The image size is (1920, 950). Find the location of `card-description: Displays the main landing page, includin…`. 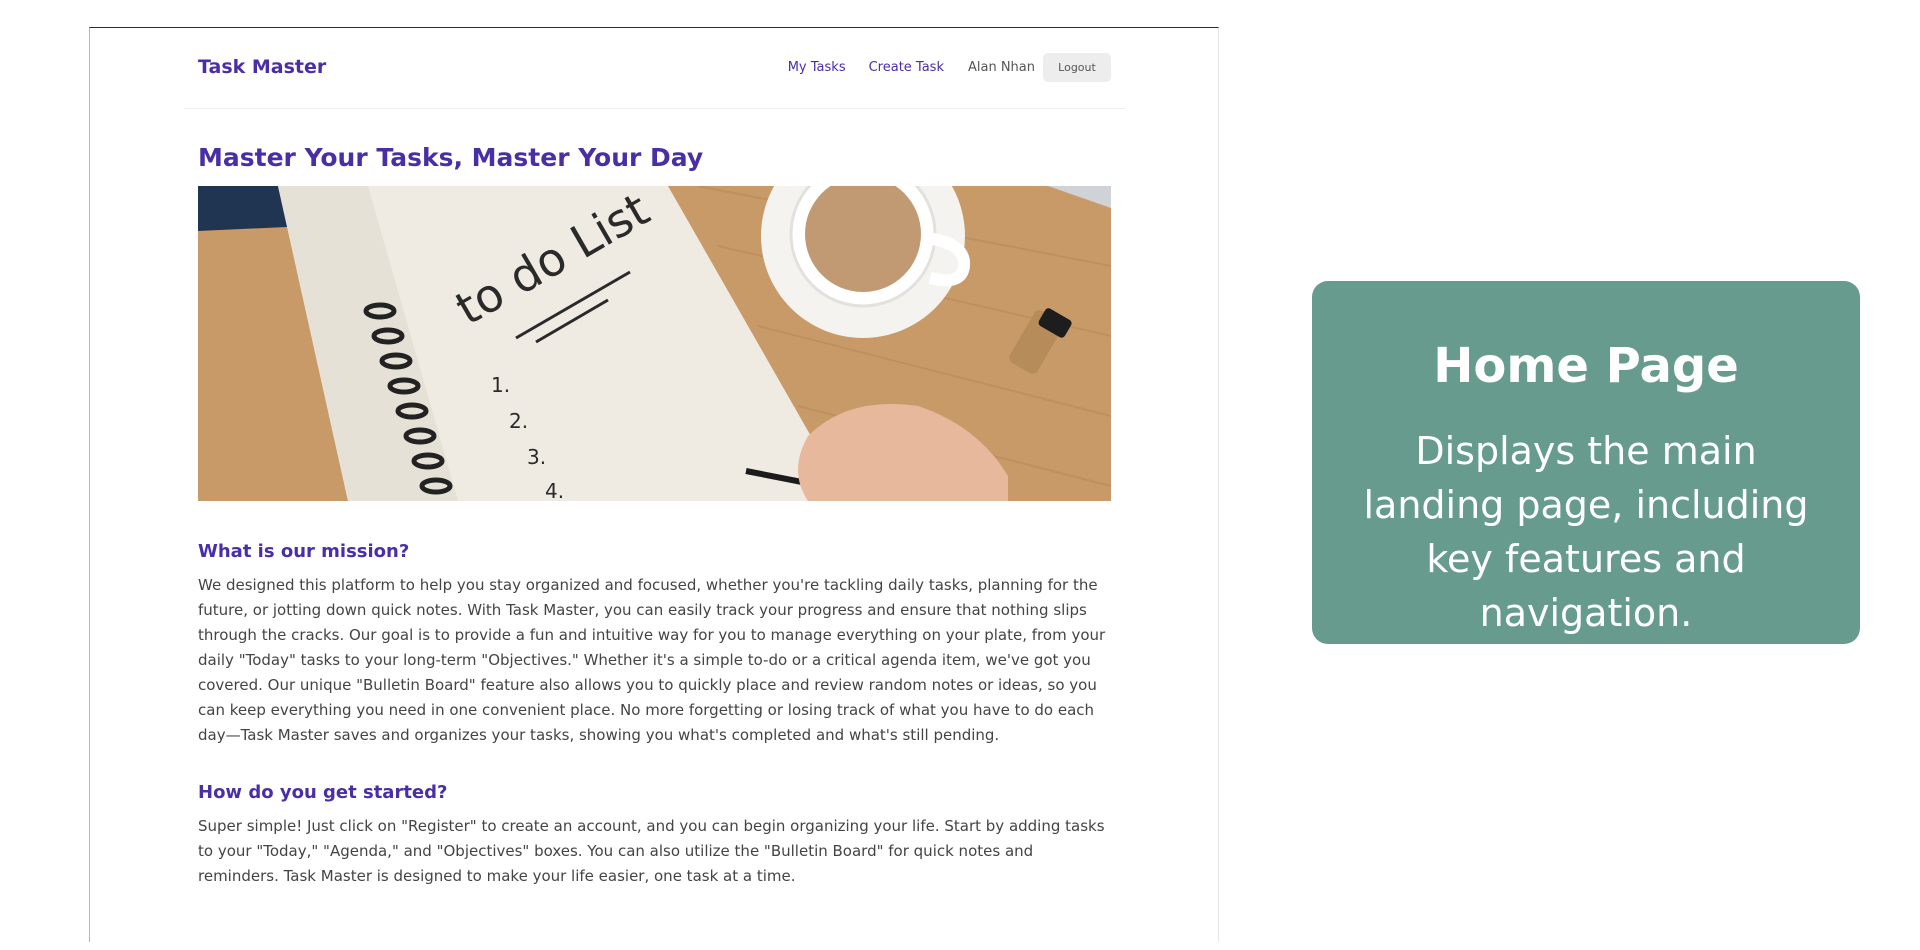

card-description: Displays the main landing page, includin… is located at coordinates (1586, 532).